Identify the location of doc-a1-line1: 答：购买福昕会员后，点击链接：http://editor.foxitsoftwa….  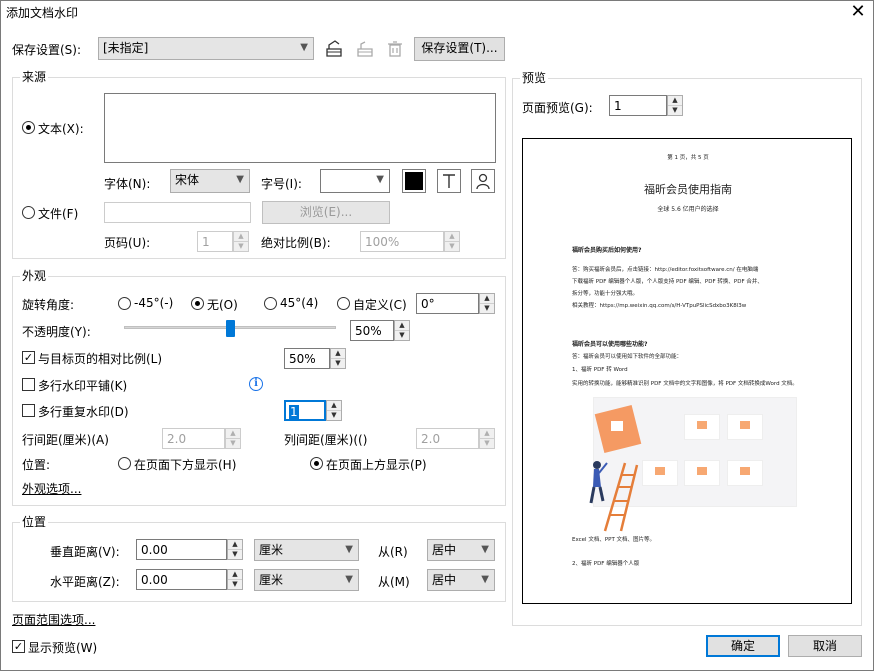
(665, 270).